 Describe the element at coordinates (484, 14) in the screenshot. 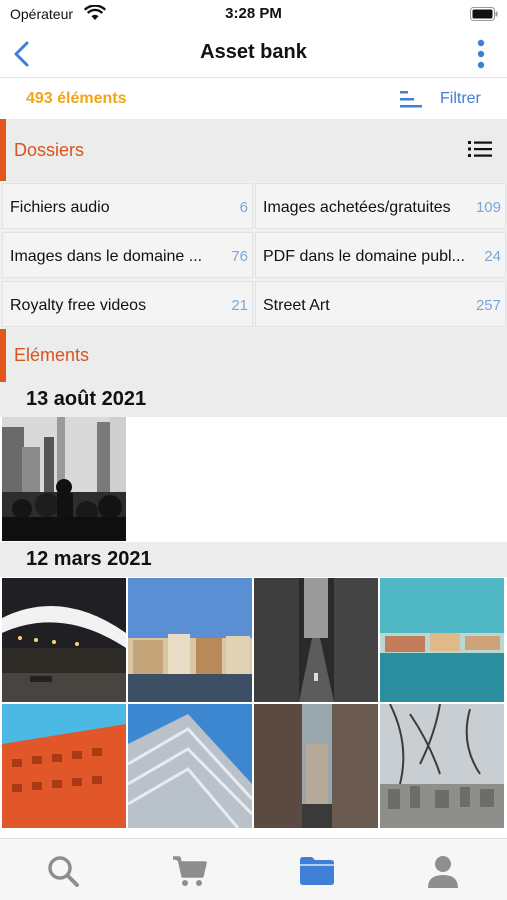

I see `battery-icon` at that location.